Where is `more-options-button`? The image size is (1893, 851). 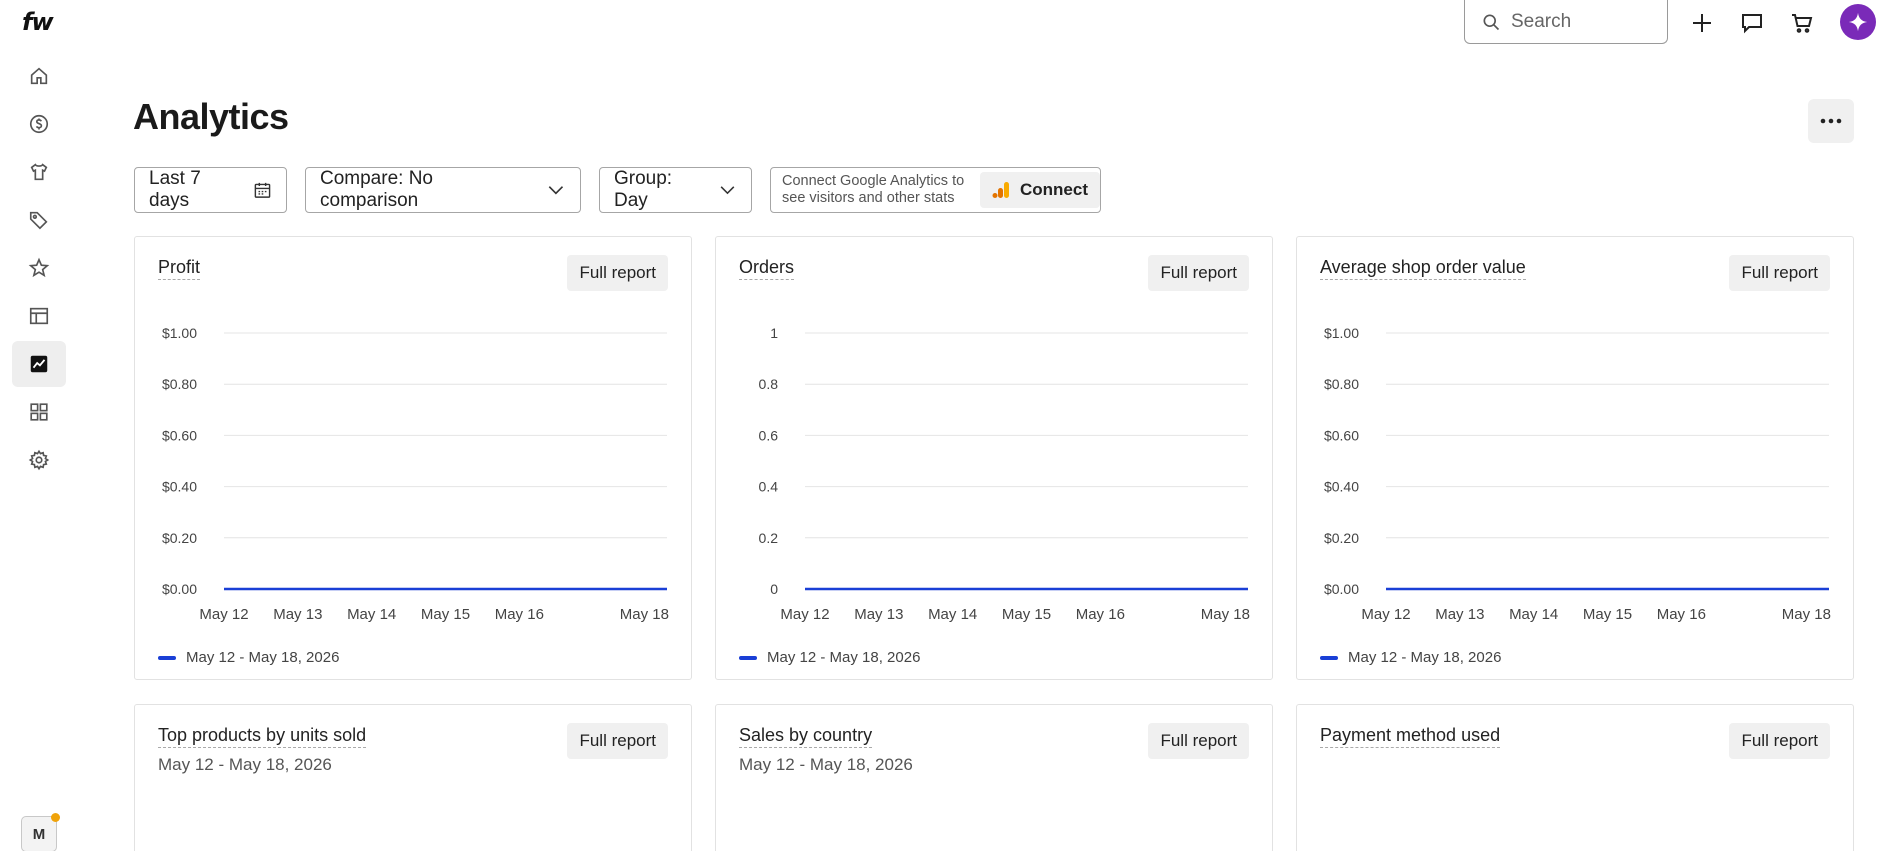
more-options-button is located at coordinates (1831, 121).